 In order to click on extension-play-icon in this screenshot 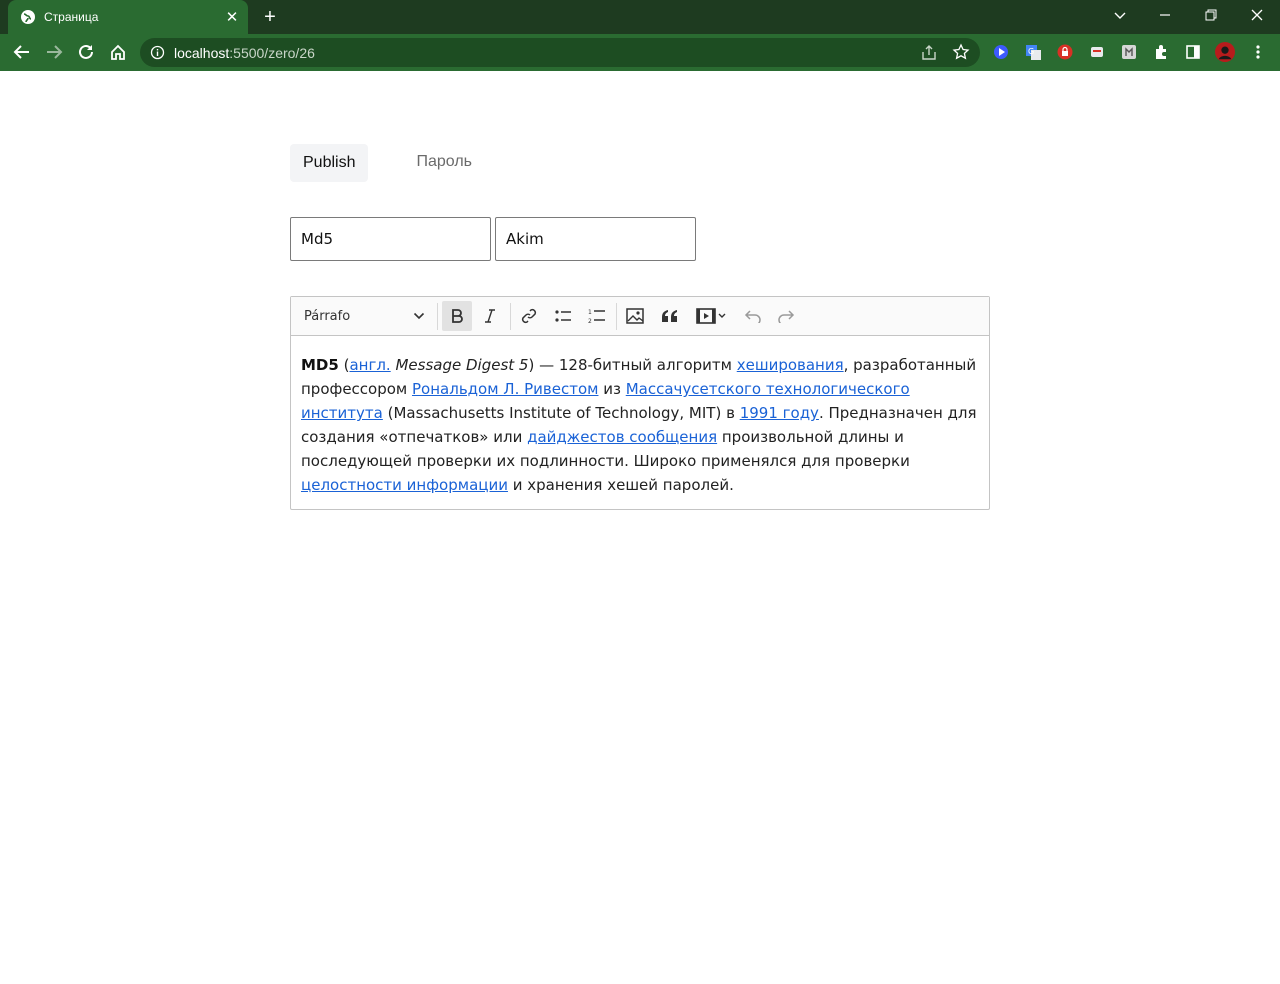, I will do `click(1001, 52)`.